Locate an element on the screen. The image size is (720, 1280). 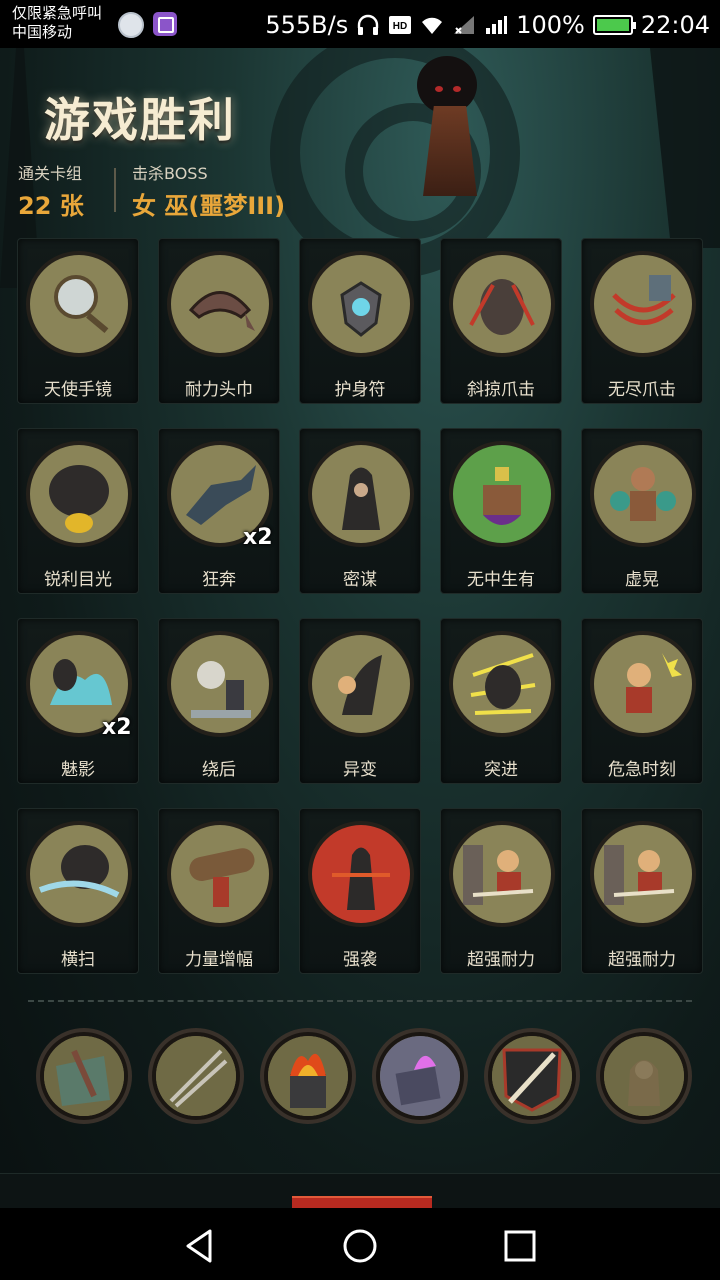
werewolf-claw-icon is located at coordinates (502, 304).